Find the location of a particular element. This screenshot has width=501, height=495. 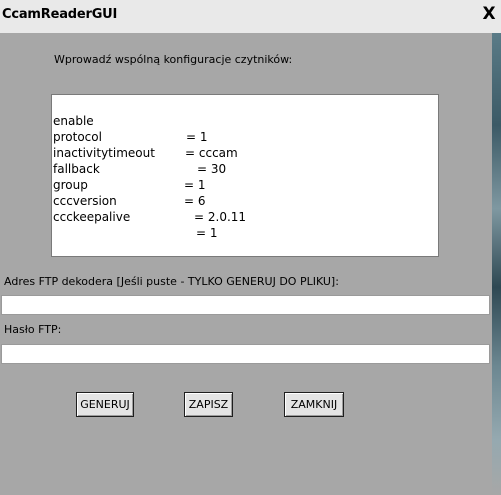

window-title: CcamReaderGUI is located at coordinates (60, 14).